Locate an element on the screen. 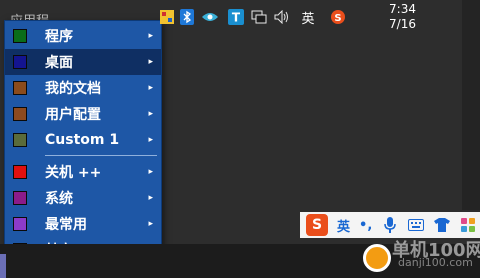  menu-item-label: 系统 is located at coordinates (59, 199).